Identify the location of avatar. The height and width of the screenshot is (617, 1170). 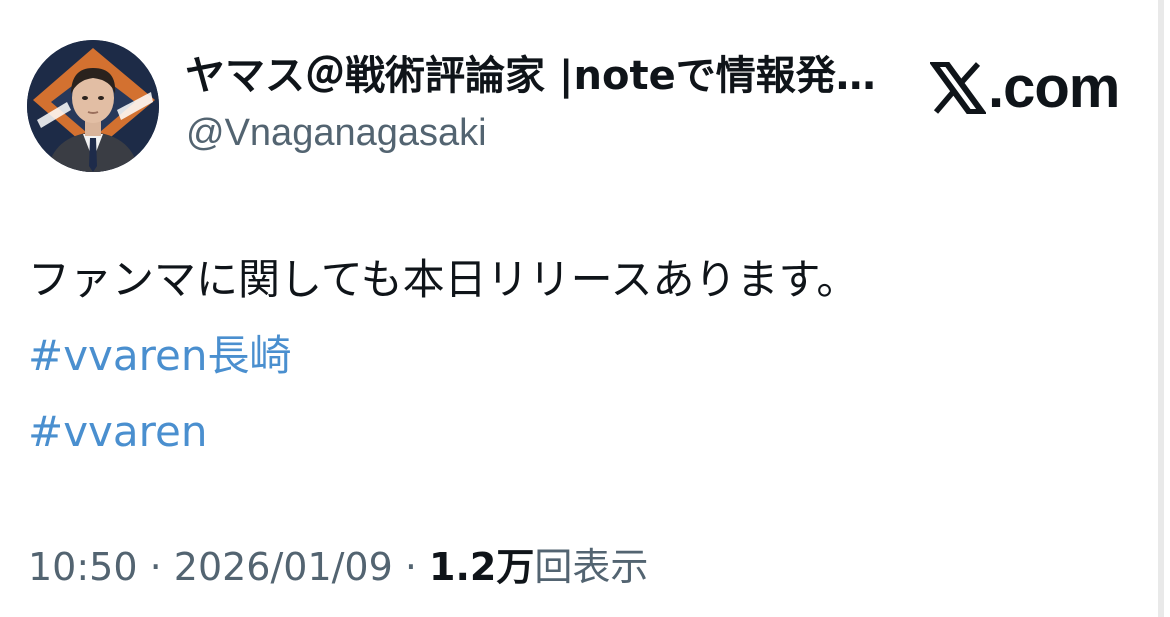
(93, 106).